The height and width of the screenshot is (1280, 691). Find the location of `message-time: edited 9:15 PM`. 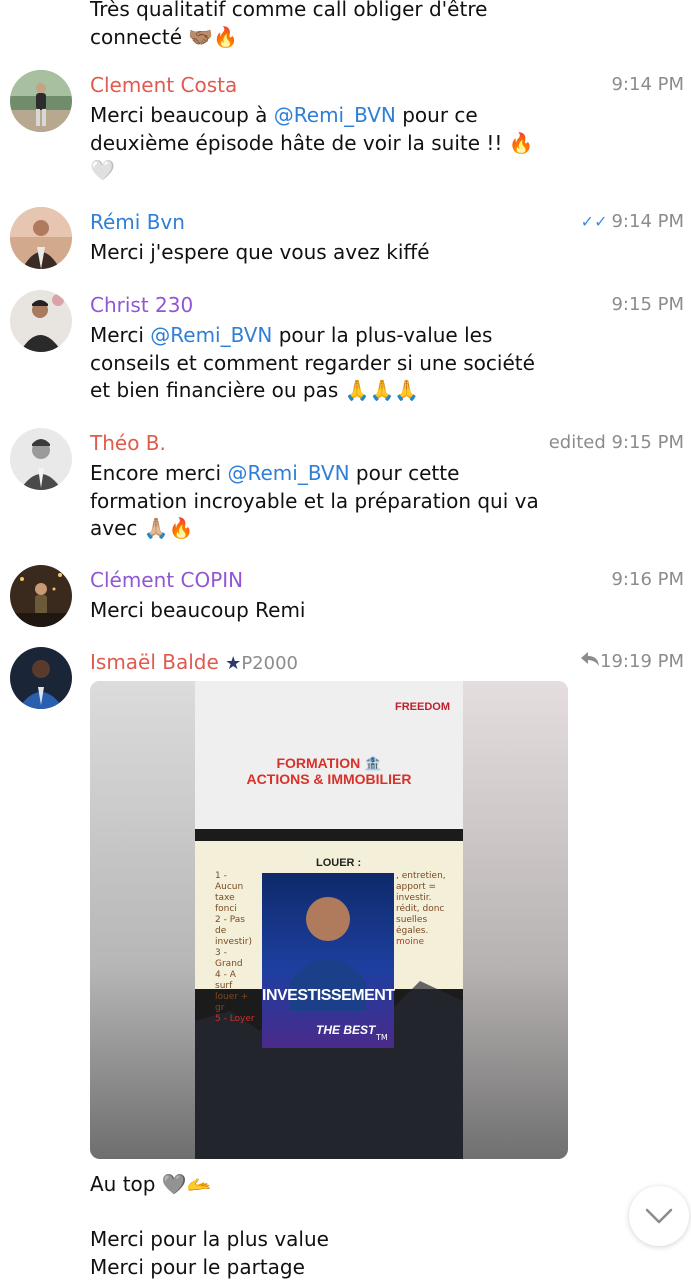

message-time: edited 9:15 PM is located at coordinates (616, 442).